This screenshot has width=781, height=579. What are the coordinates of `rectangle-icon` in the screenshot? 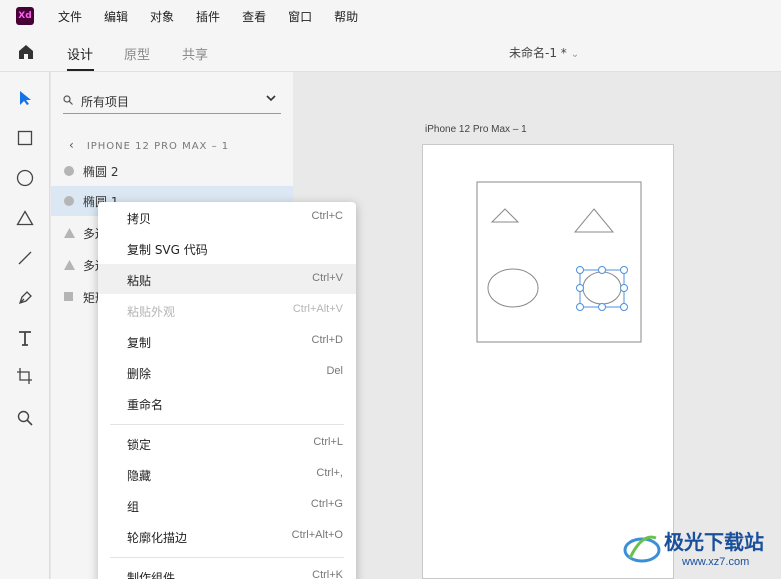 It's located at (25, 138).